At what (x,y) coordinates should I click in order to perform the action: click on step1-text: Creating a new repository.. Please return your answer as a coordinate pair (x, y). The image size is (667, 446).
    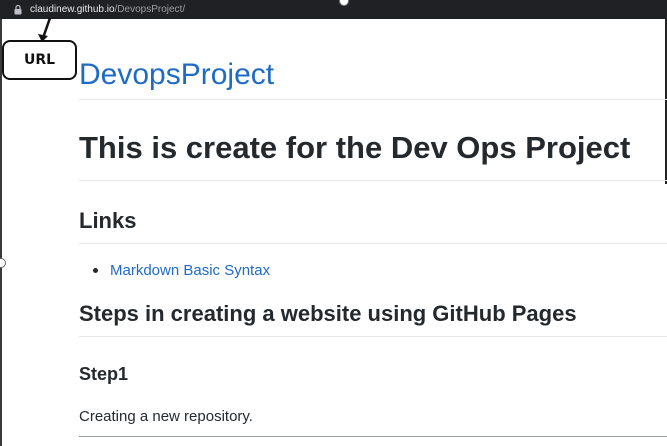
    Looking at the image, I should click on (166, 416).